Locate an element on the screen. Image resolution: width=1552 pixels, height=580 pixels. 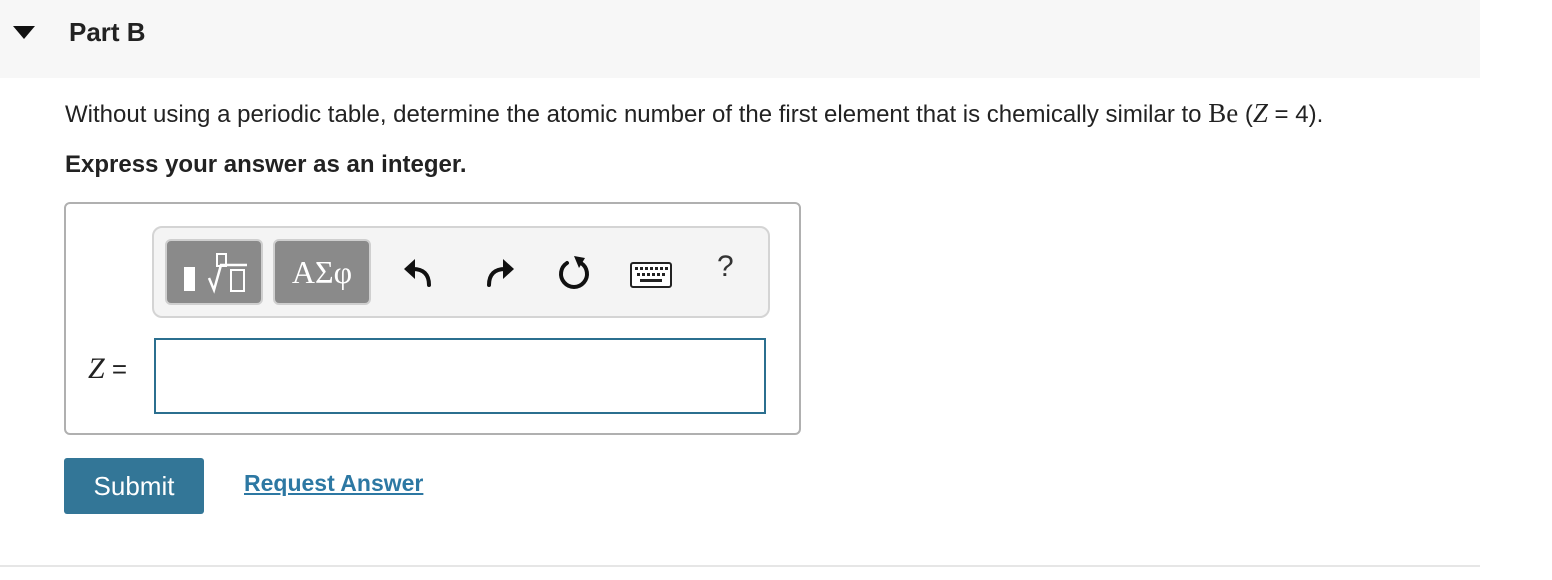
undo-icon is located at coordinates (419, 273).